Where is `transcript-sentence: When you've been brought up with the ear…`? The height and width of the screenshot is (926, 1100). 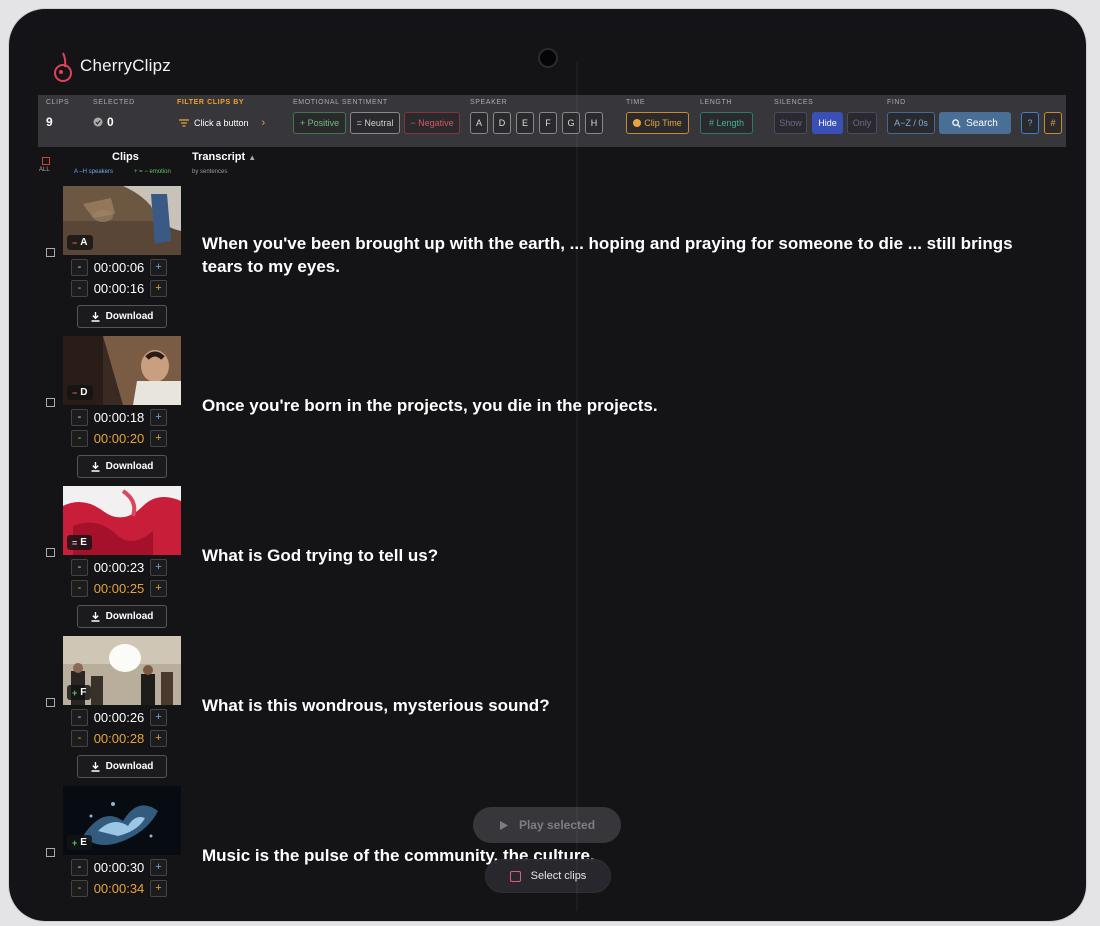 transcript-sentence: When you've been brought up with the ear… is located at coordinates (627, 255).